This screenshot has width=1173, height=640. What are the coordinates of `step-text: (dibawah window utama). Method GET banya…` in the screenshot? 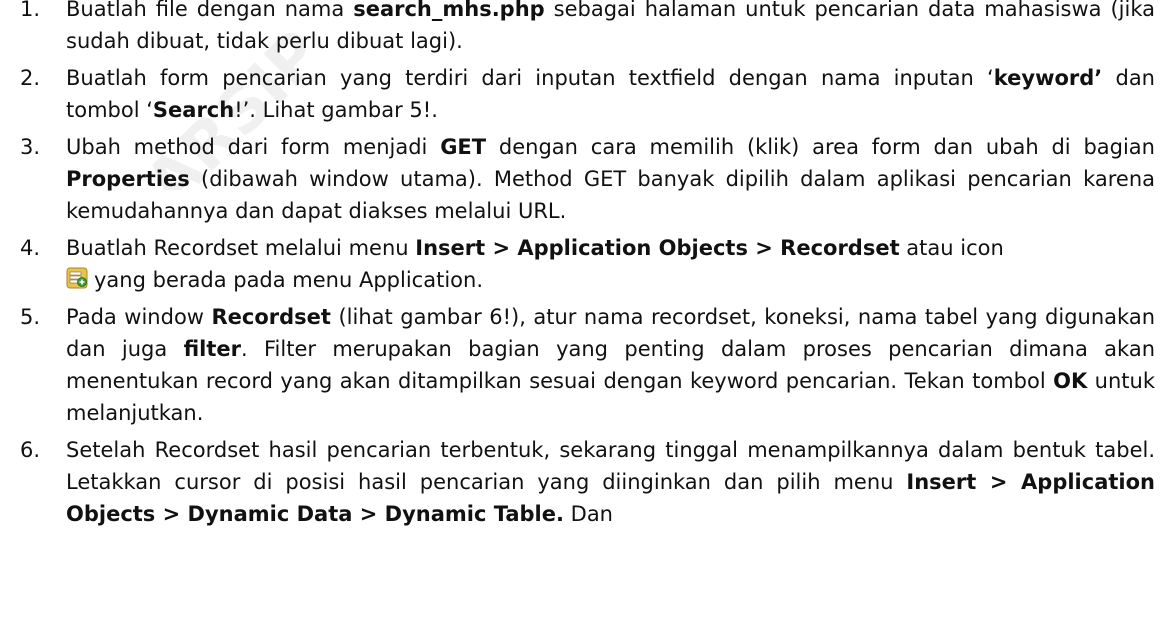 It's located at (610, 195).